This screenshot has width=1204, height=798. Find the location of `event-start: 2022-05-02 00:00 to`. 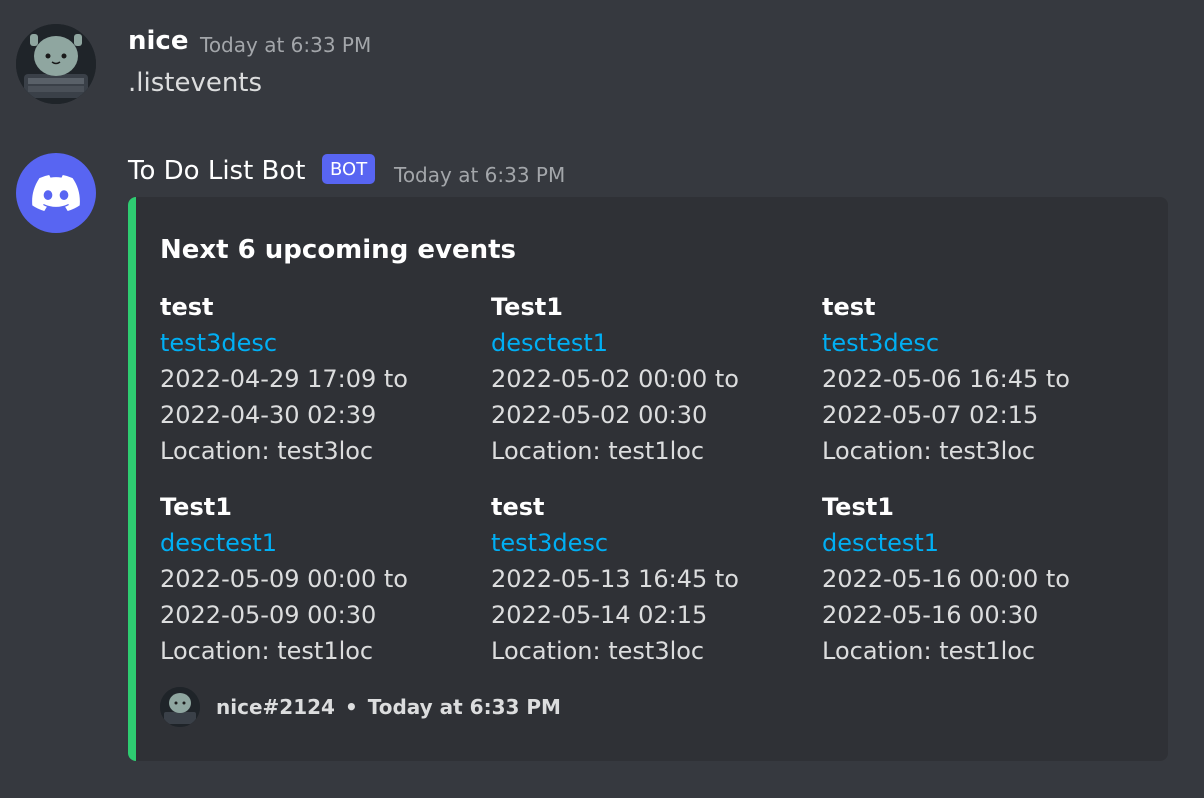

event-start: 2022-05-02 00:00 to is located at coordinates (615, 379).